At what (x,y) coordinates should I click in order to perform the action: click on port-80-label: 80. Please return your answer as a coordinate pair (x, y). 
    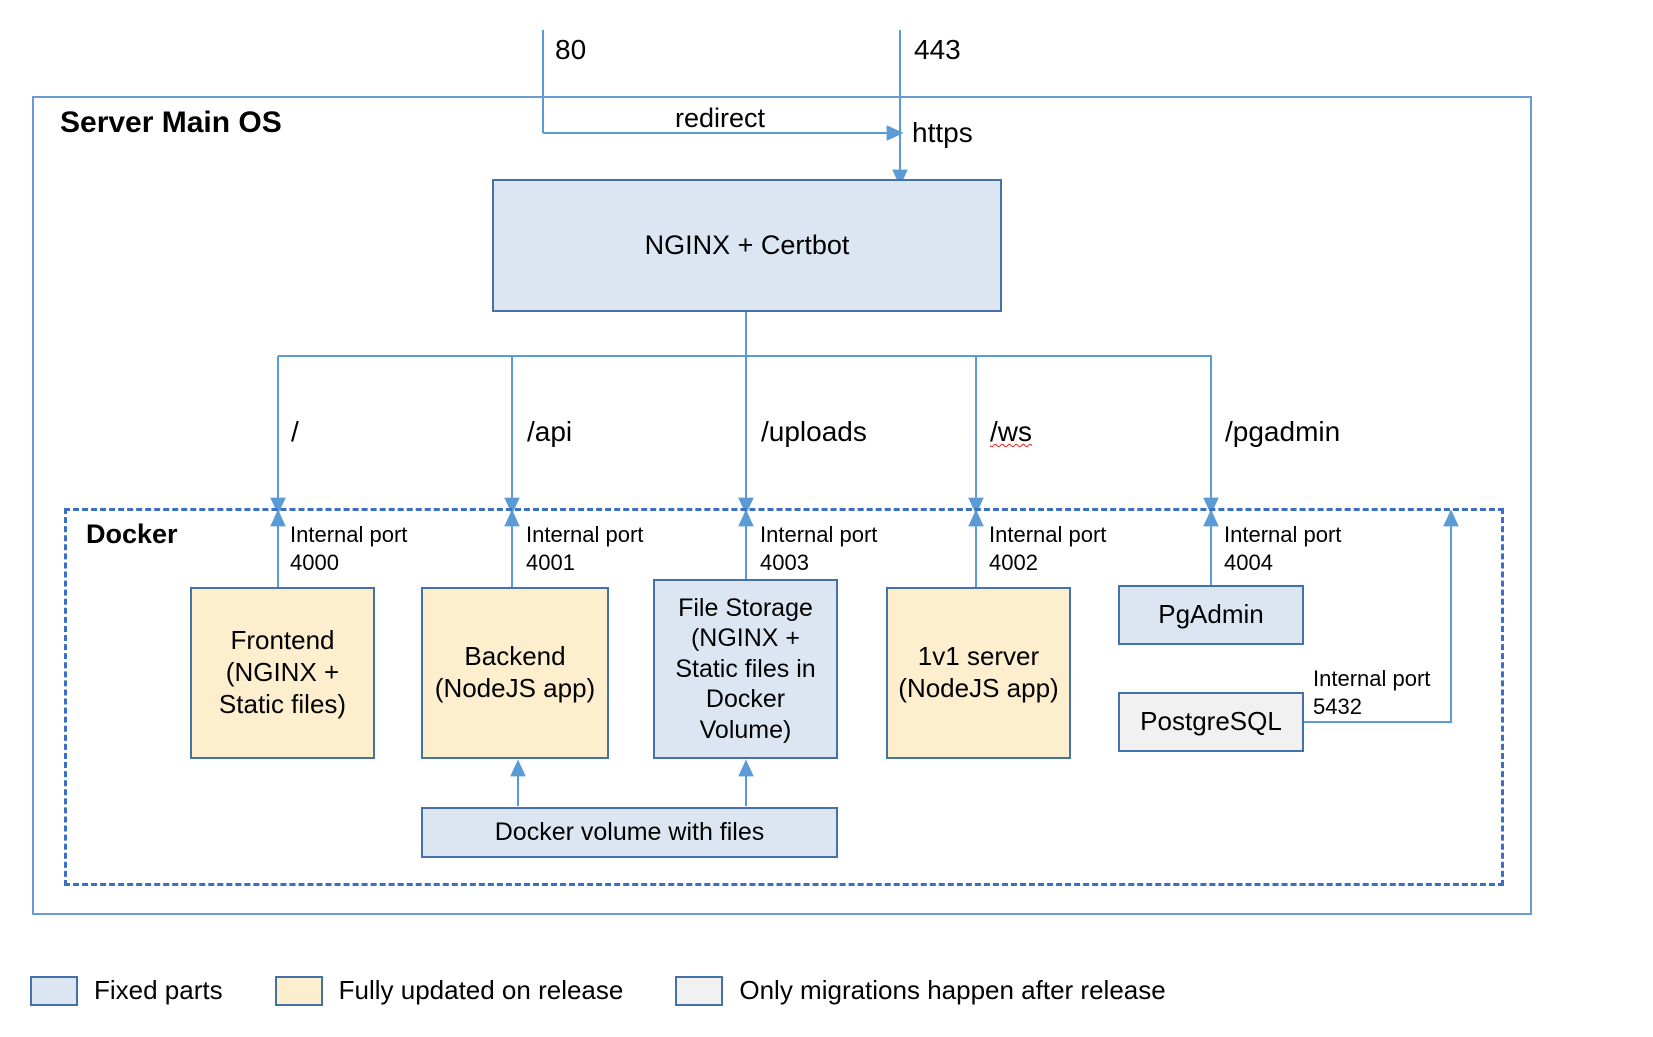
    Looking at the image, I should click on (571, 49).